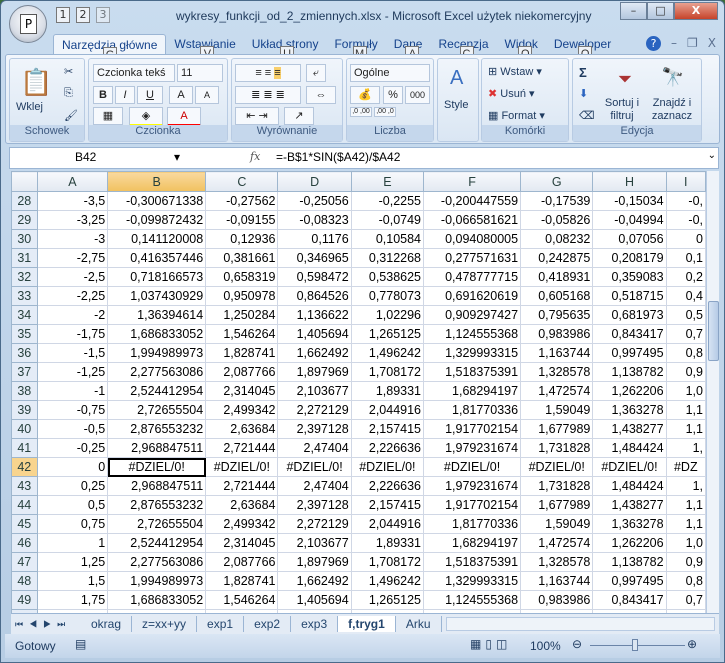 The width and height of the screenshot is (725, 663). I want to click on cell-F31: 0,277571631, so click(472, 258).